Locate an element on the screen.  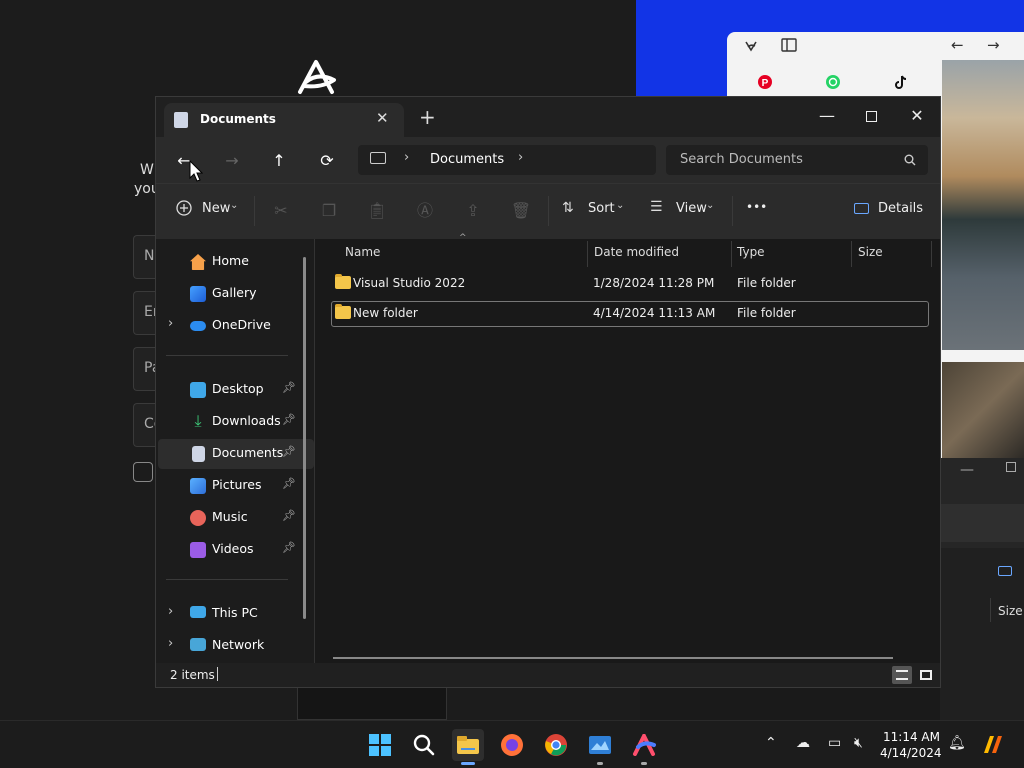
clock-time: 11:14 AM is located at coordinates (911, 737).